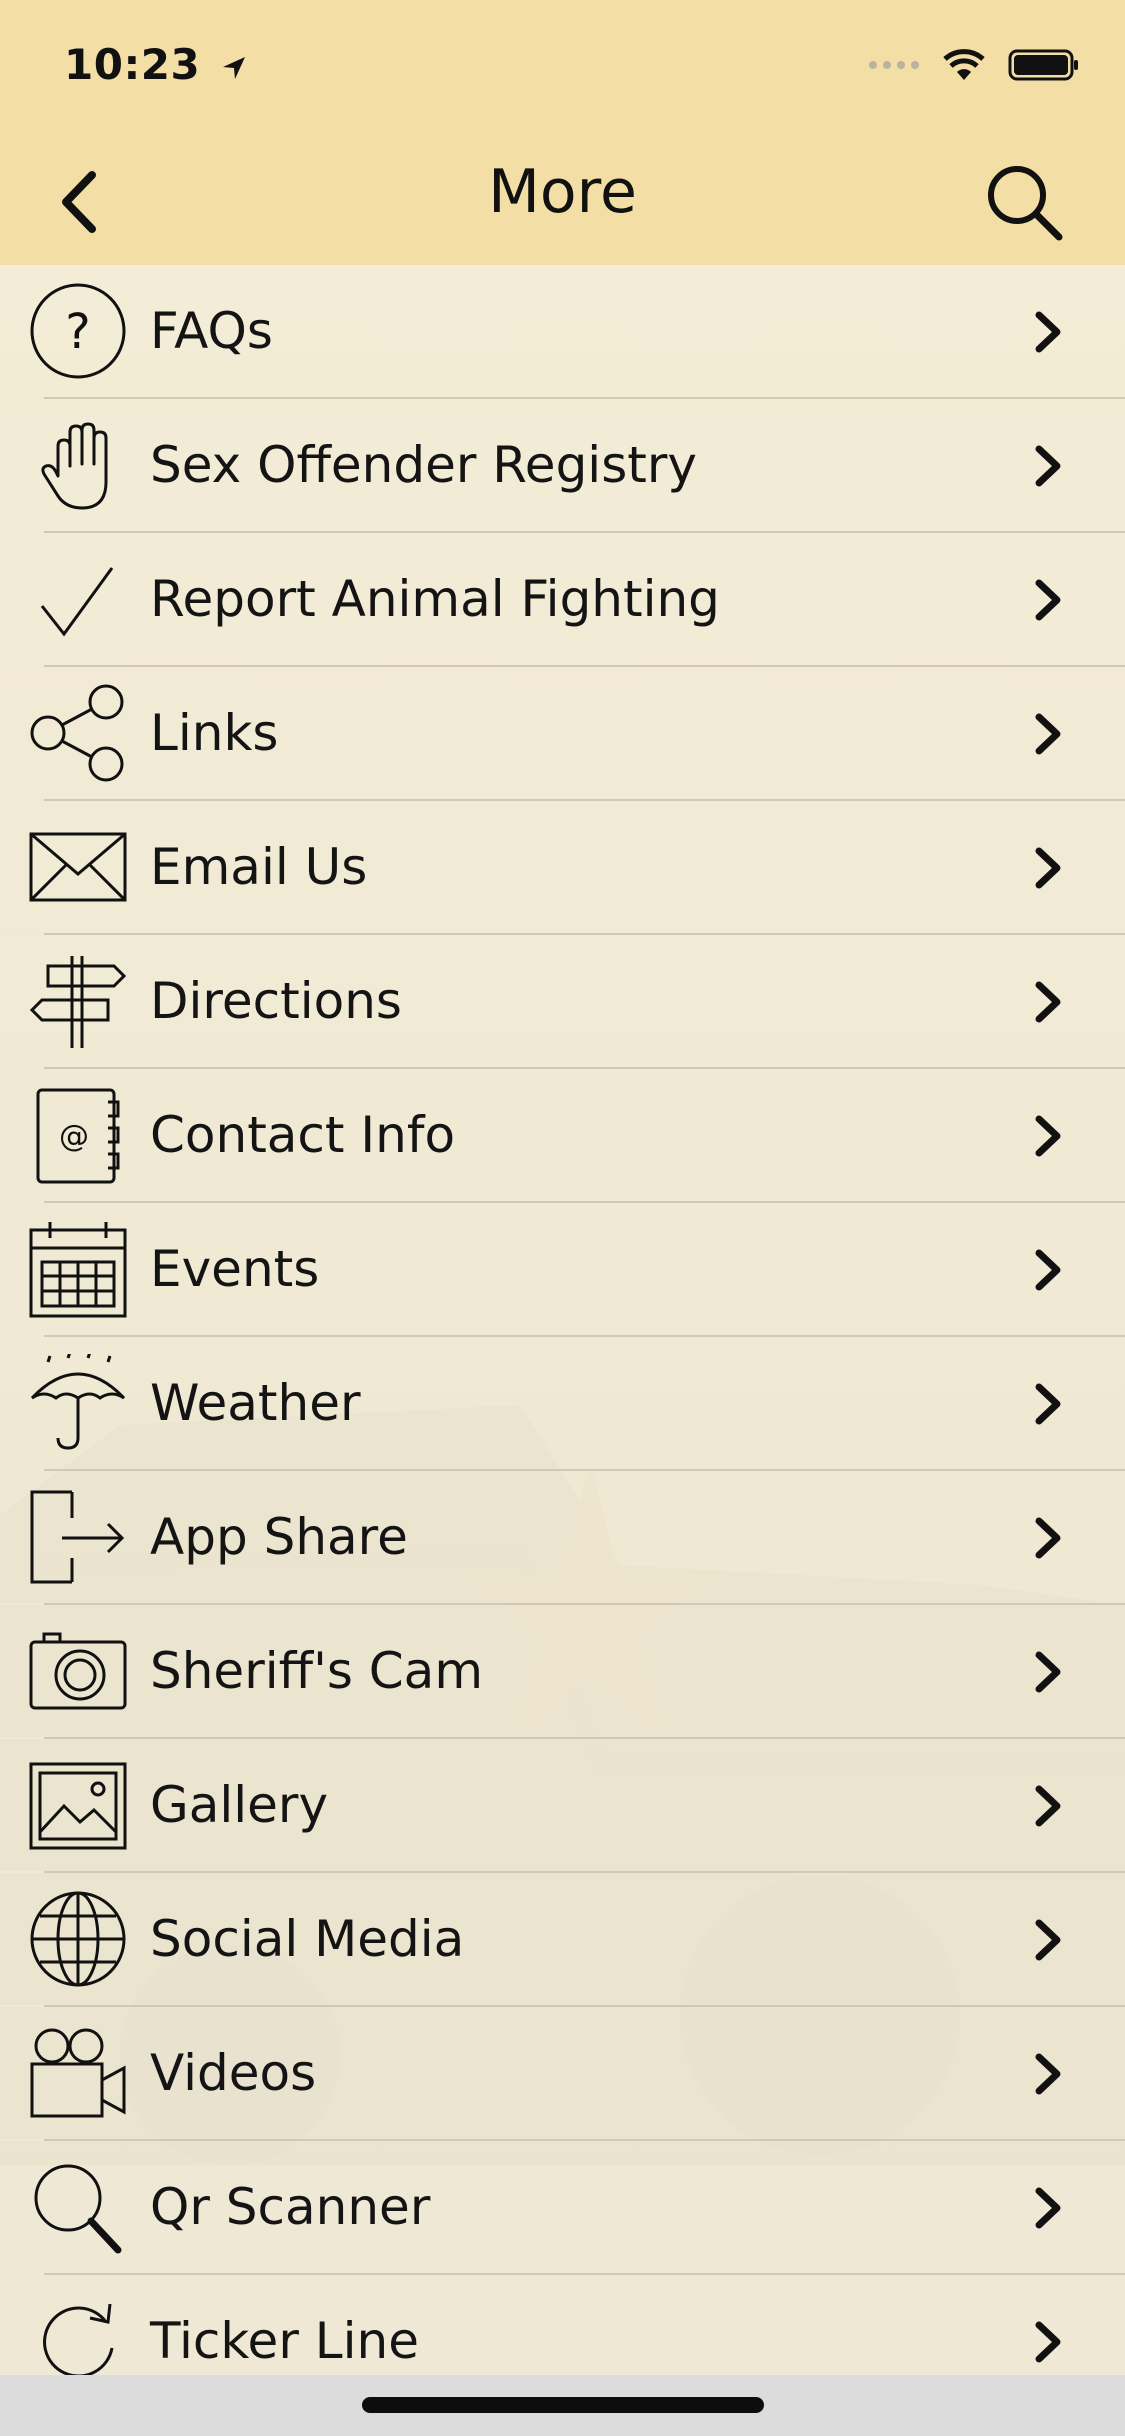  Describe the element at coordinates (78, 2073) in the screenshot. I see `video-camera-icon` at that location.